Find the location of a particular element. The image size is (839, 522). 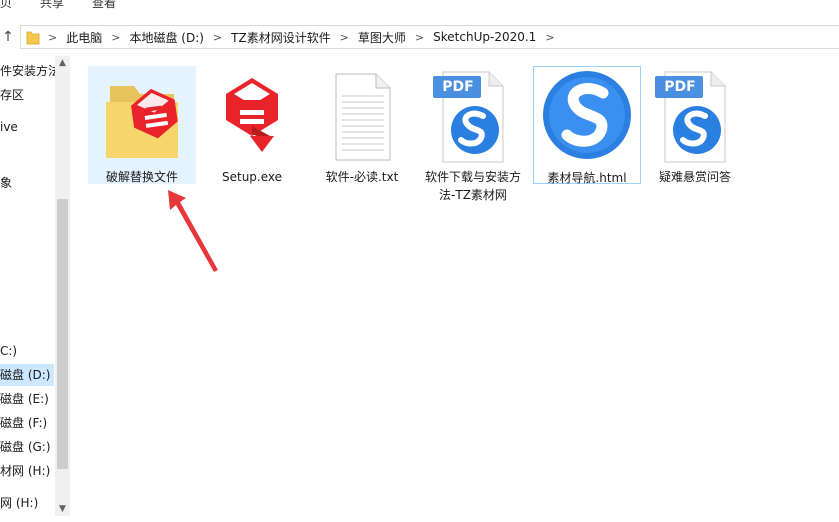

breadcrumb-sketchup-master: 草图大师 is located at coordinates (382, 37).